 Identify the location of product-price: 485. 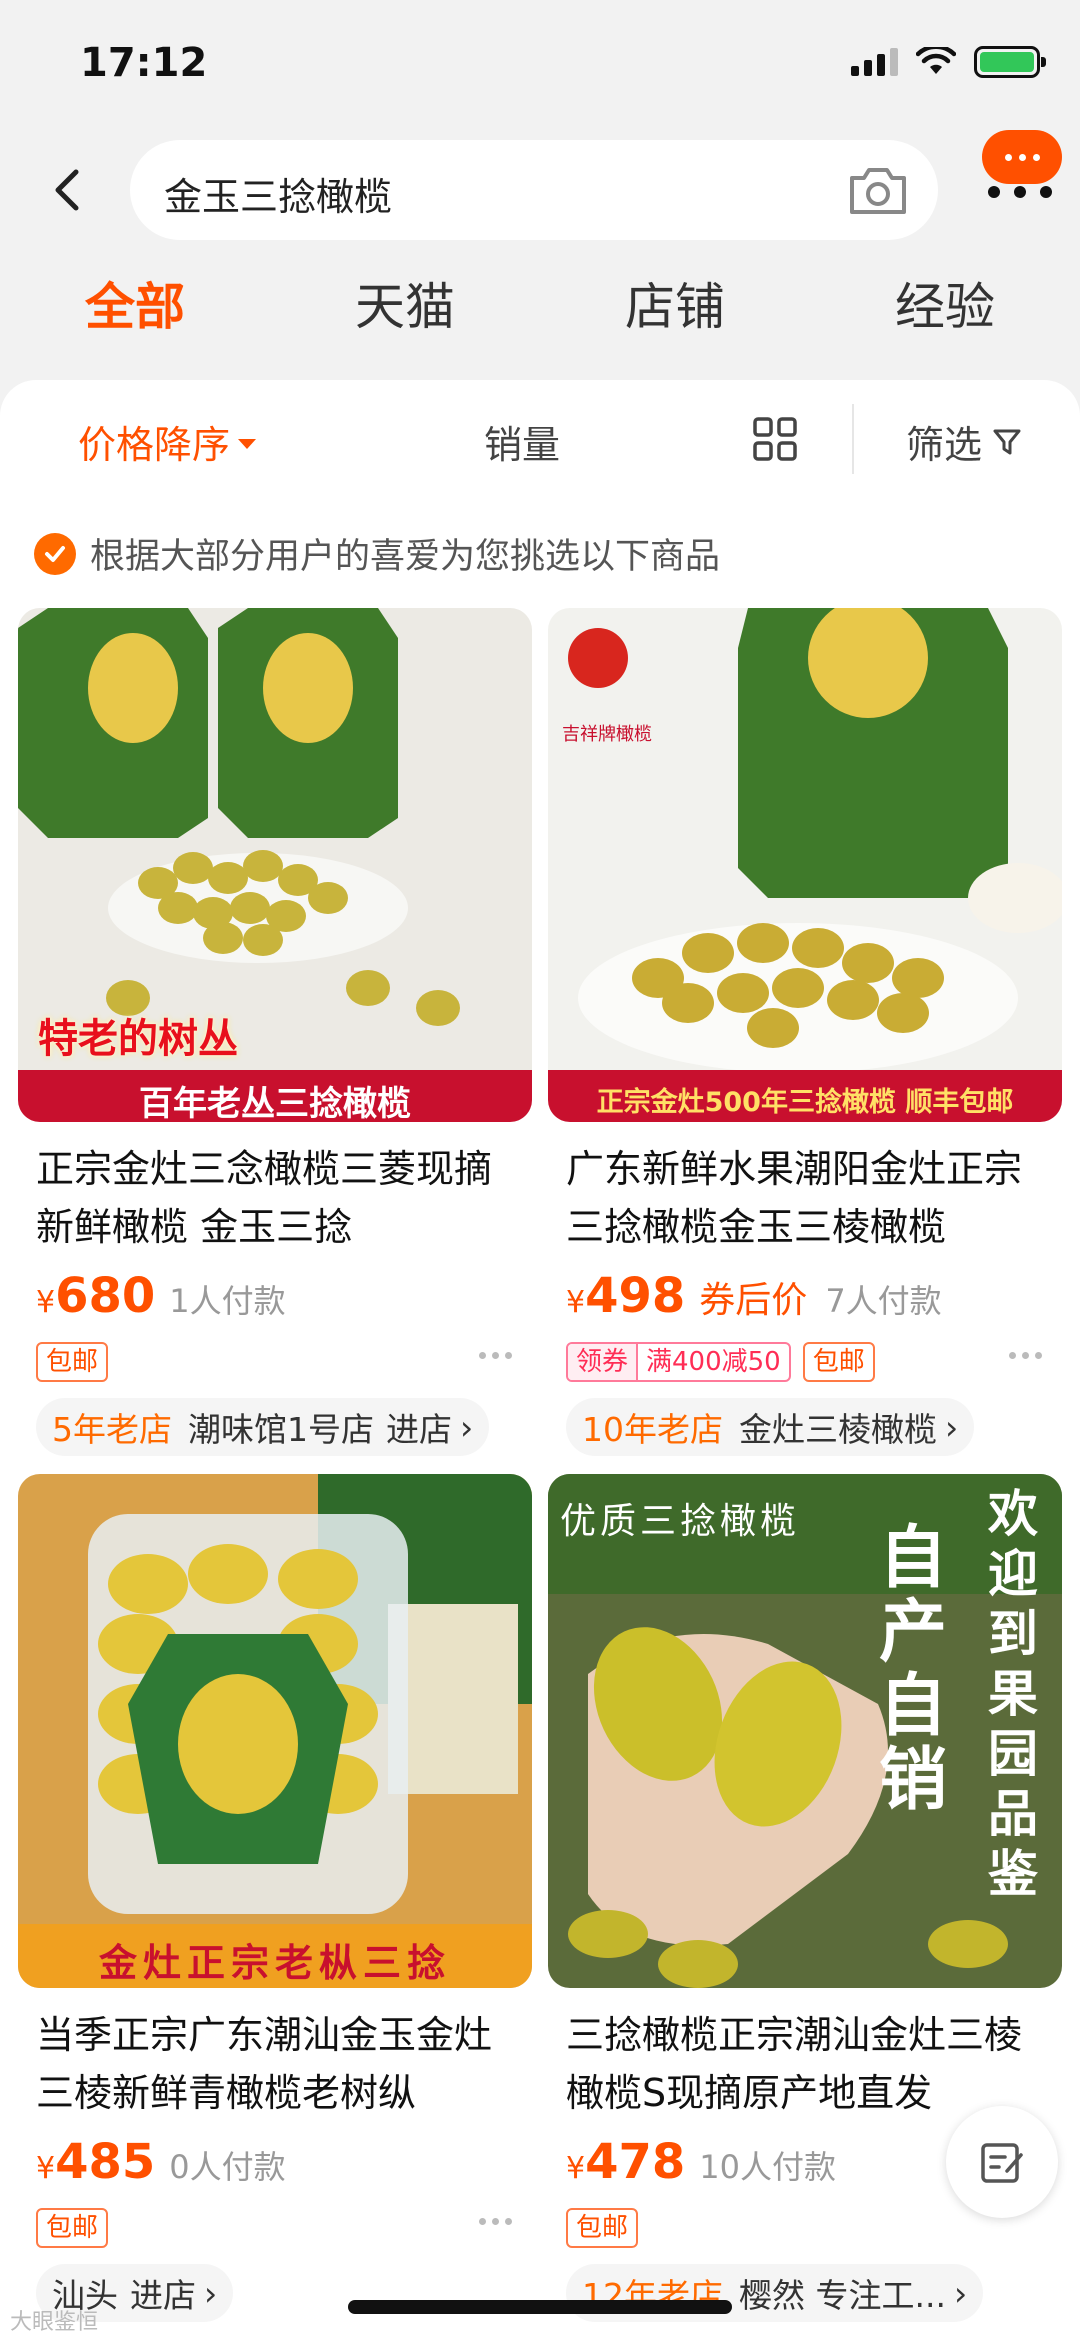
(105, 2162).